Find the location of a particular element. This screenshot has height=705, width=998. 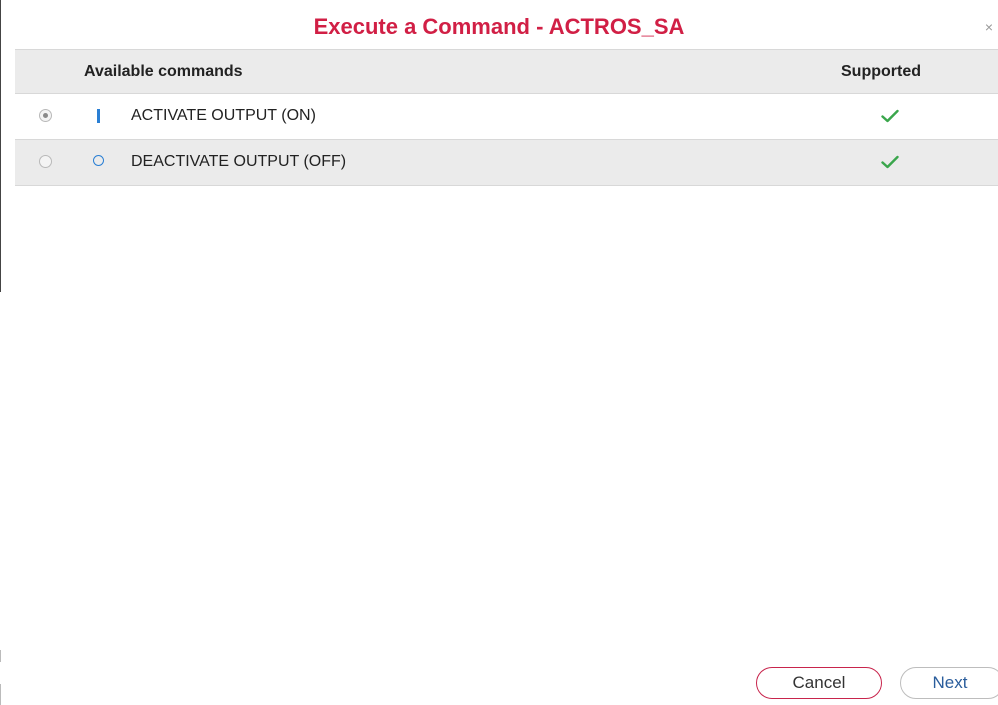

command-label: ACTIVATE OUTPUT (ON) is located at coordinates (223, 115).